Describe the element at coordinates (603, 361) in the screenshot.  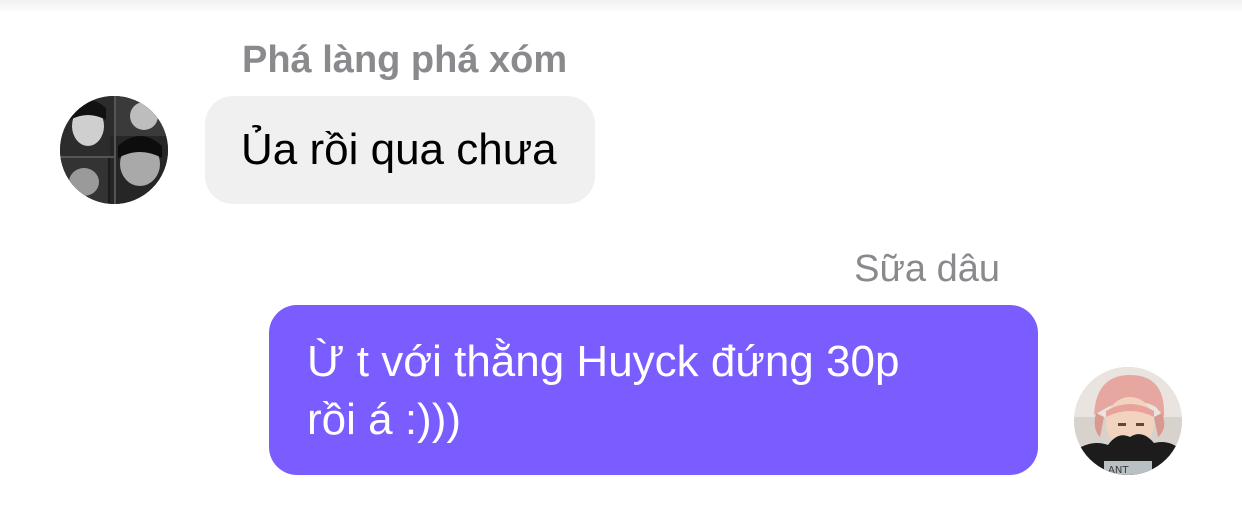
I see `outgoing-message-text-line-1: Ừ t với thằng Huyck đứng 30p` at that location.